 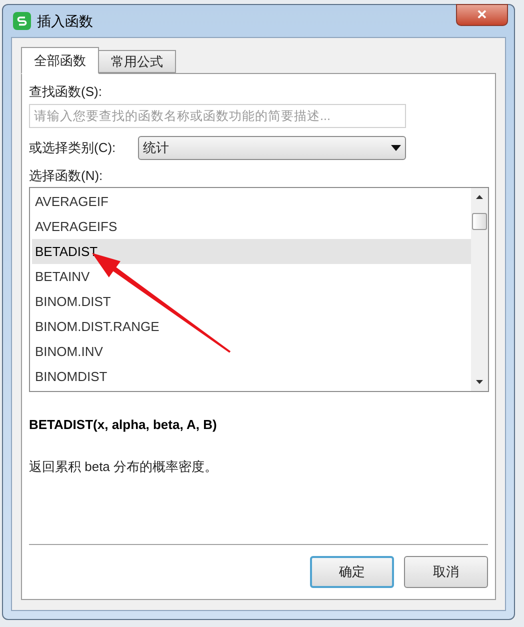 I want to click on function-item: BETAINV, so click(x=251, y=276).